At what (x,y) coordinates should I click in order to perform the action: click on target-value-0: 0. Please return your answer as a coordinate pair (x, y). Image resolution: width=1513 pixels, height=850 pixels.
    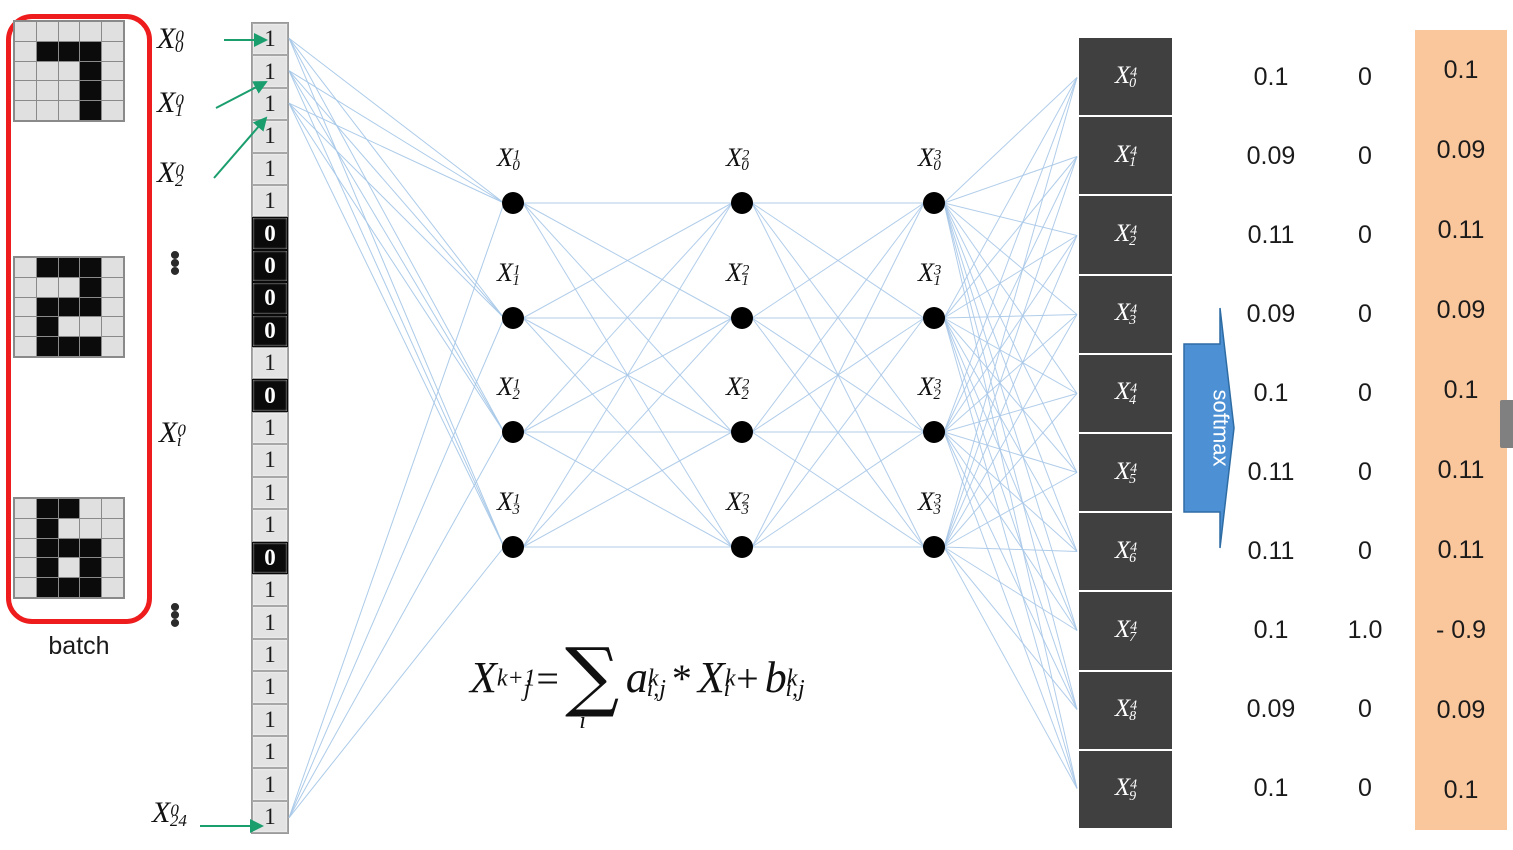
    Looking at the image, I should click on (1365, 77).